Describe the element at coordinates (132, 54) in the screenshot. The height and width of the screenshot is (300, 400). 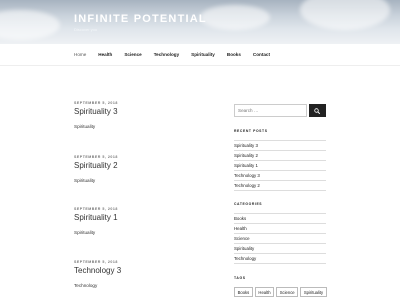
I see `nav-item-science: Science` at that location.